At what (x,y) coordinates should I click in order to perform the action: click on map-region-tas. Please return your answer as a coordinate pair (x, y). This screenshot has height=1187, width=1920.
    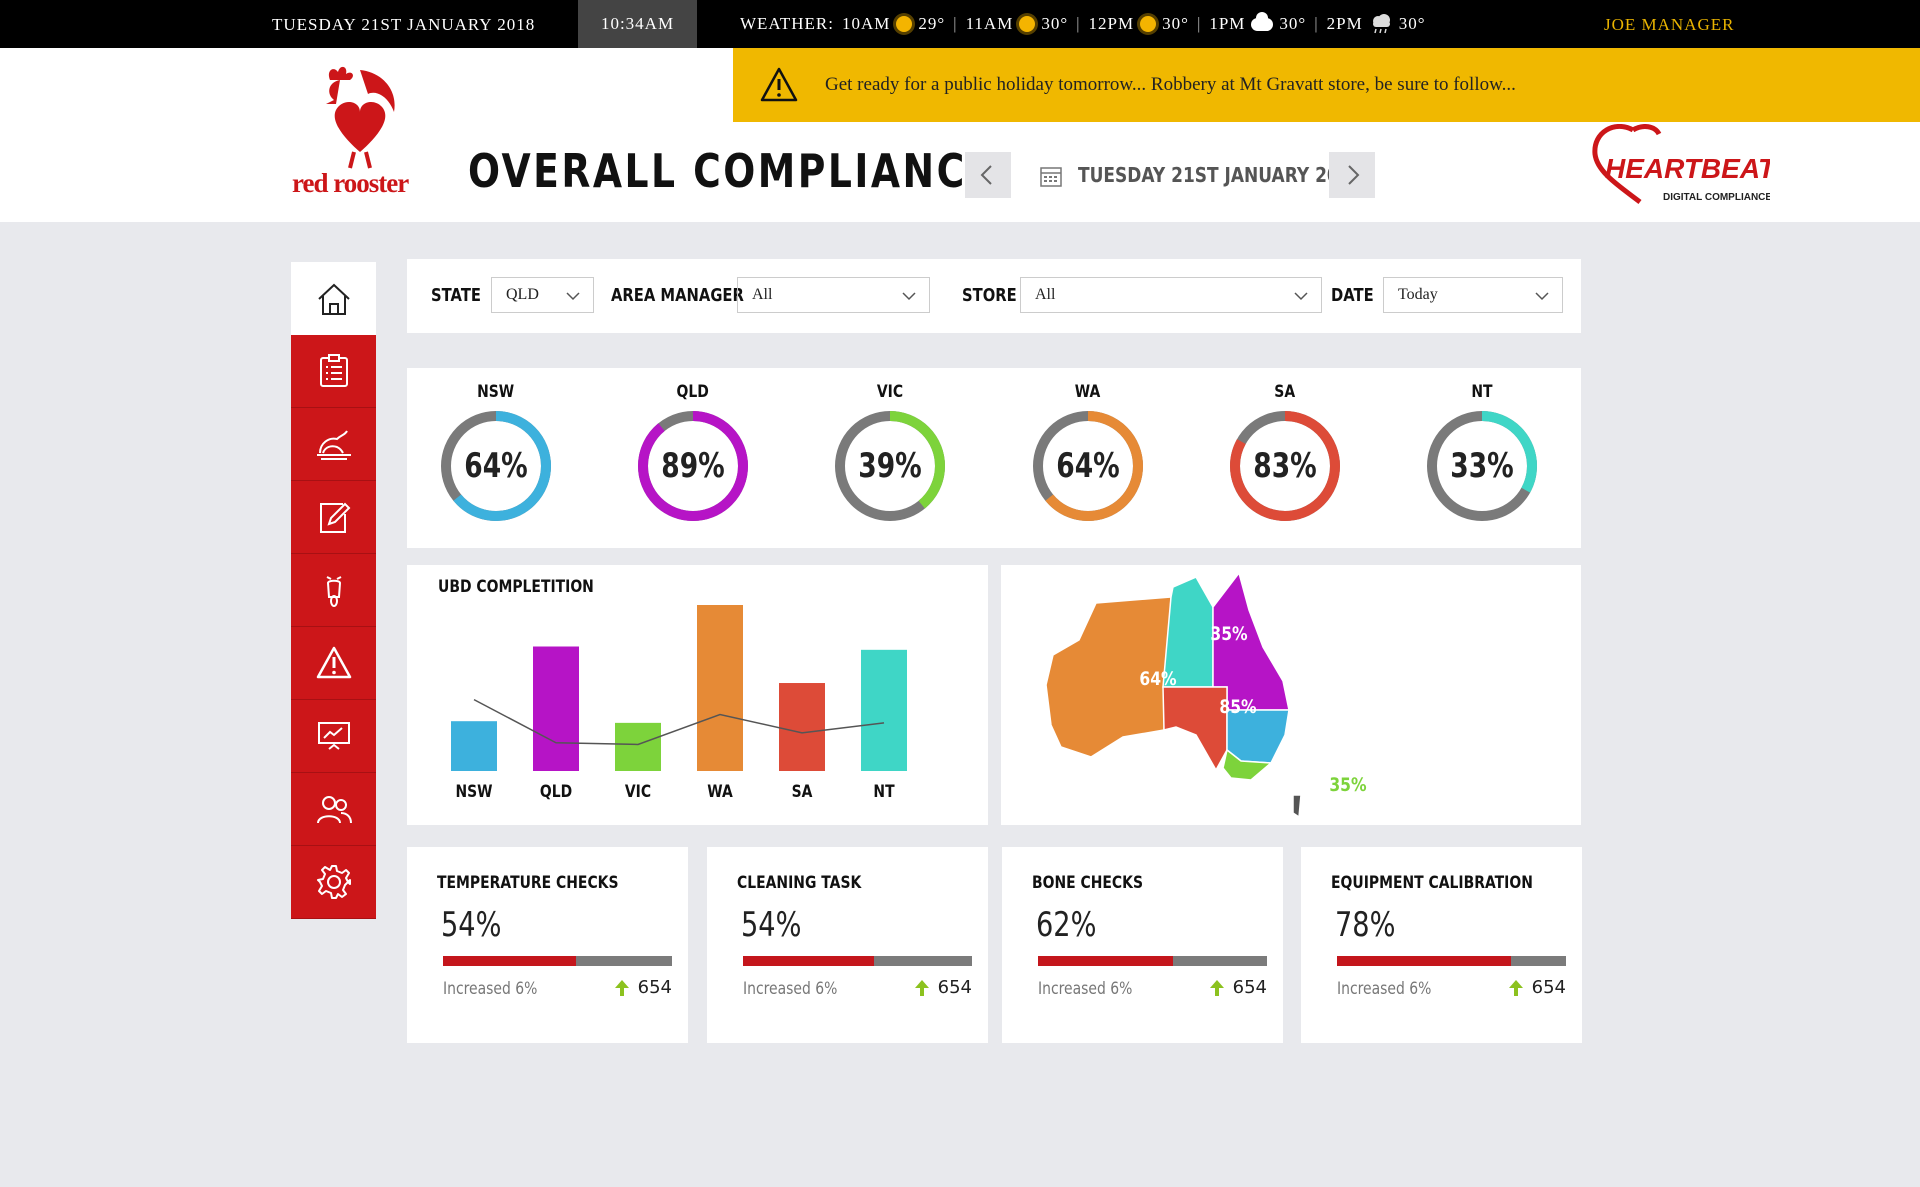
    Looking at the image, I should click on (1297, 806).